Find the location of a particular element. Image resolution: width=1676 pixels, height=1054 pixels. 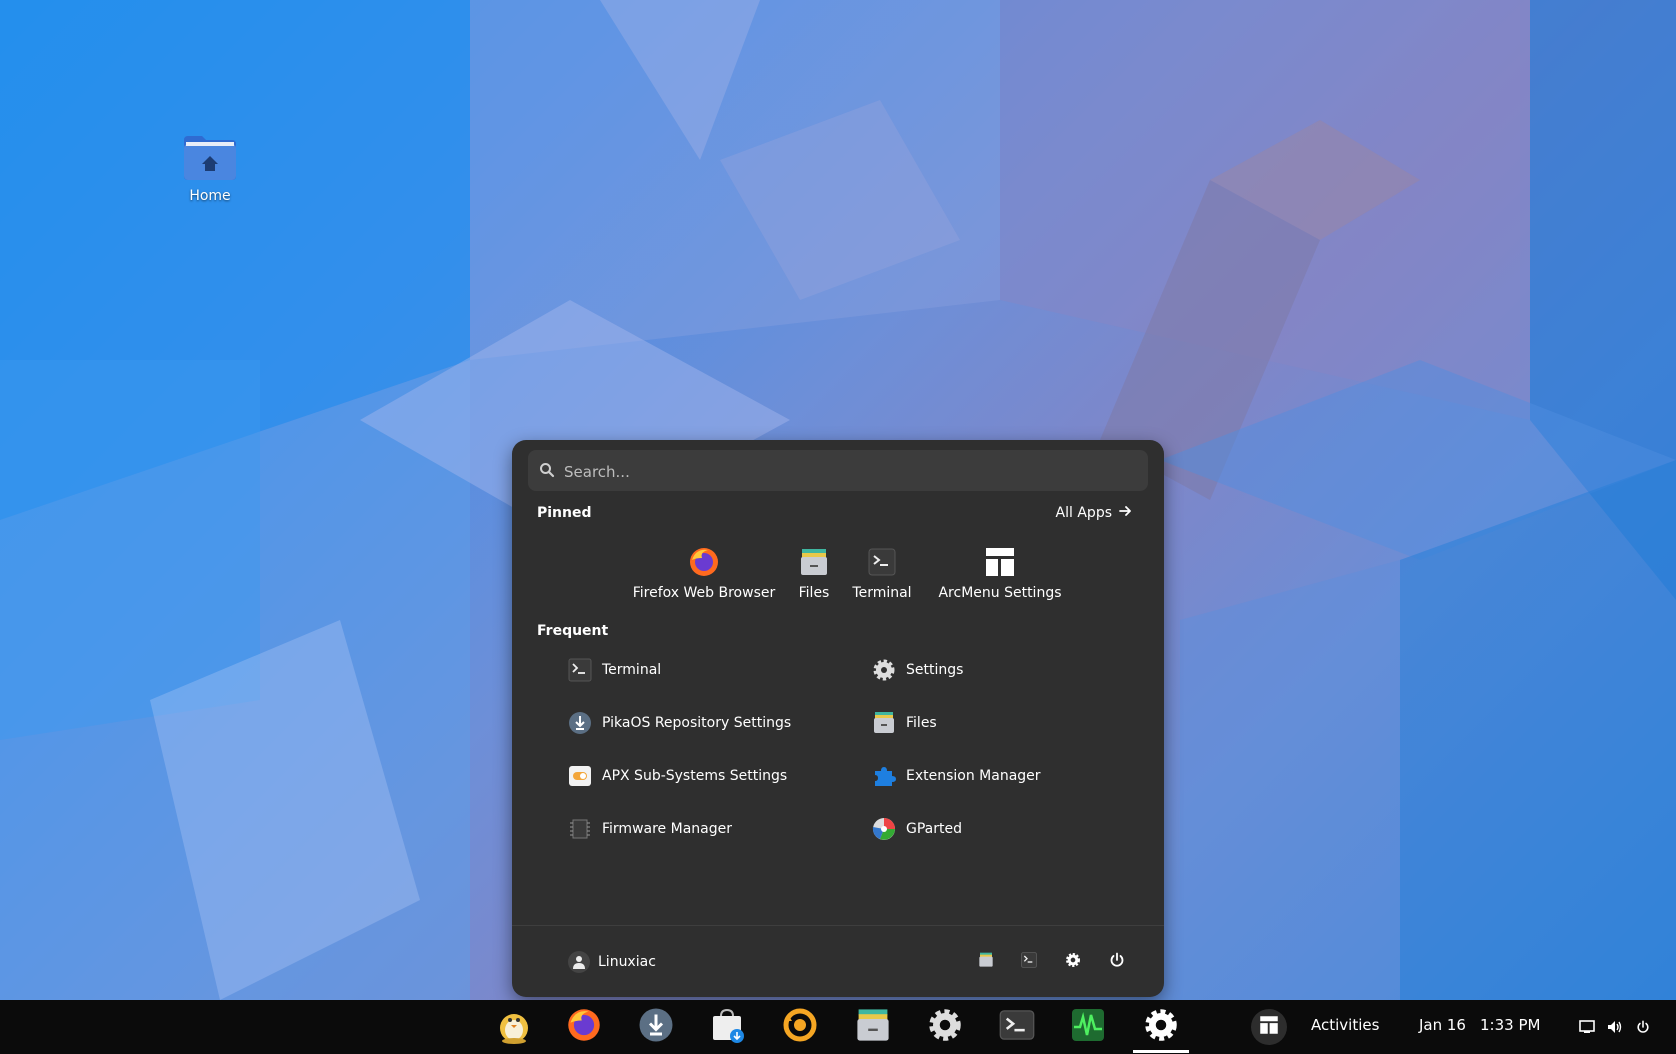

pinned-item-files: Files is located at coordinates (814, 573).